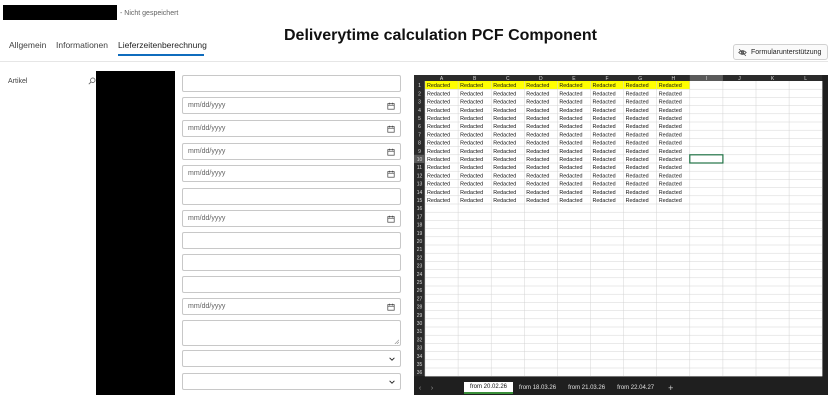  What do you see at coordinates (419, 111) in the screenshot?
I see `row-header-4: 4` at bounding box center [419, 111].